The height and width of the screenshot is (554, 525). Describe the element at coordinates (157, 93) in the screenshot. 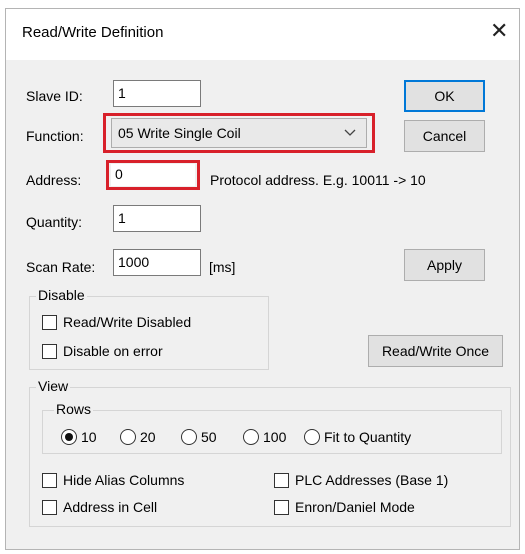

I see `slave-id-input: 1` at that location.